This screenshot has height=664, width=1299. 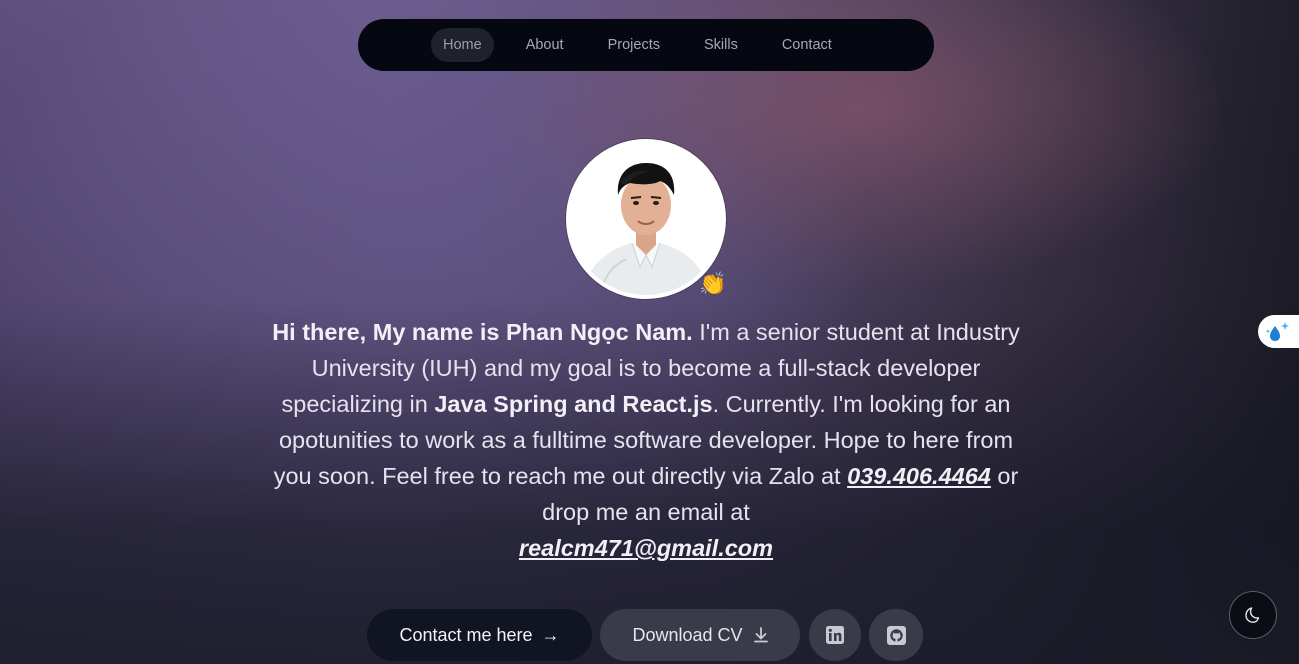 I want to click on nav-skills: Skills, so click(x=721, y=45).